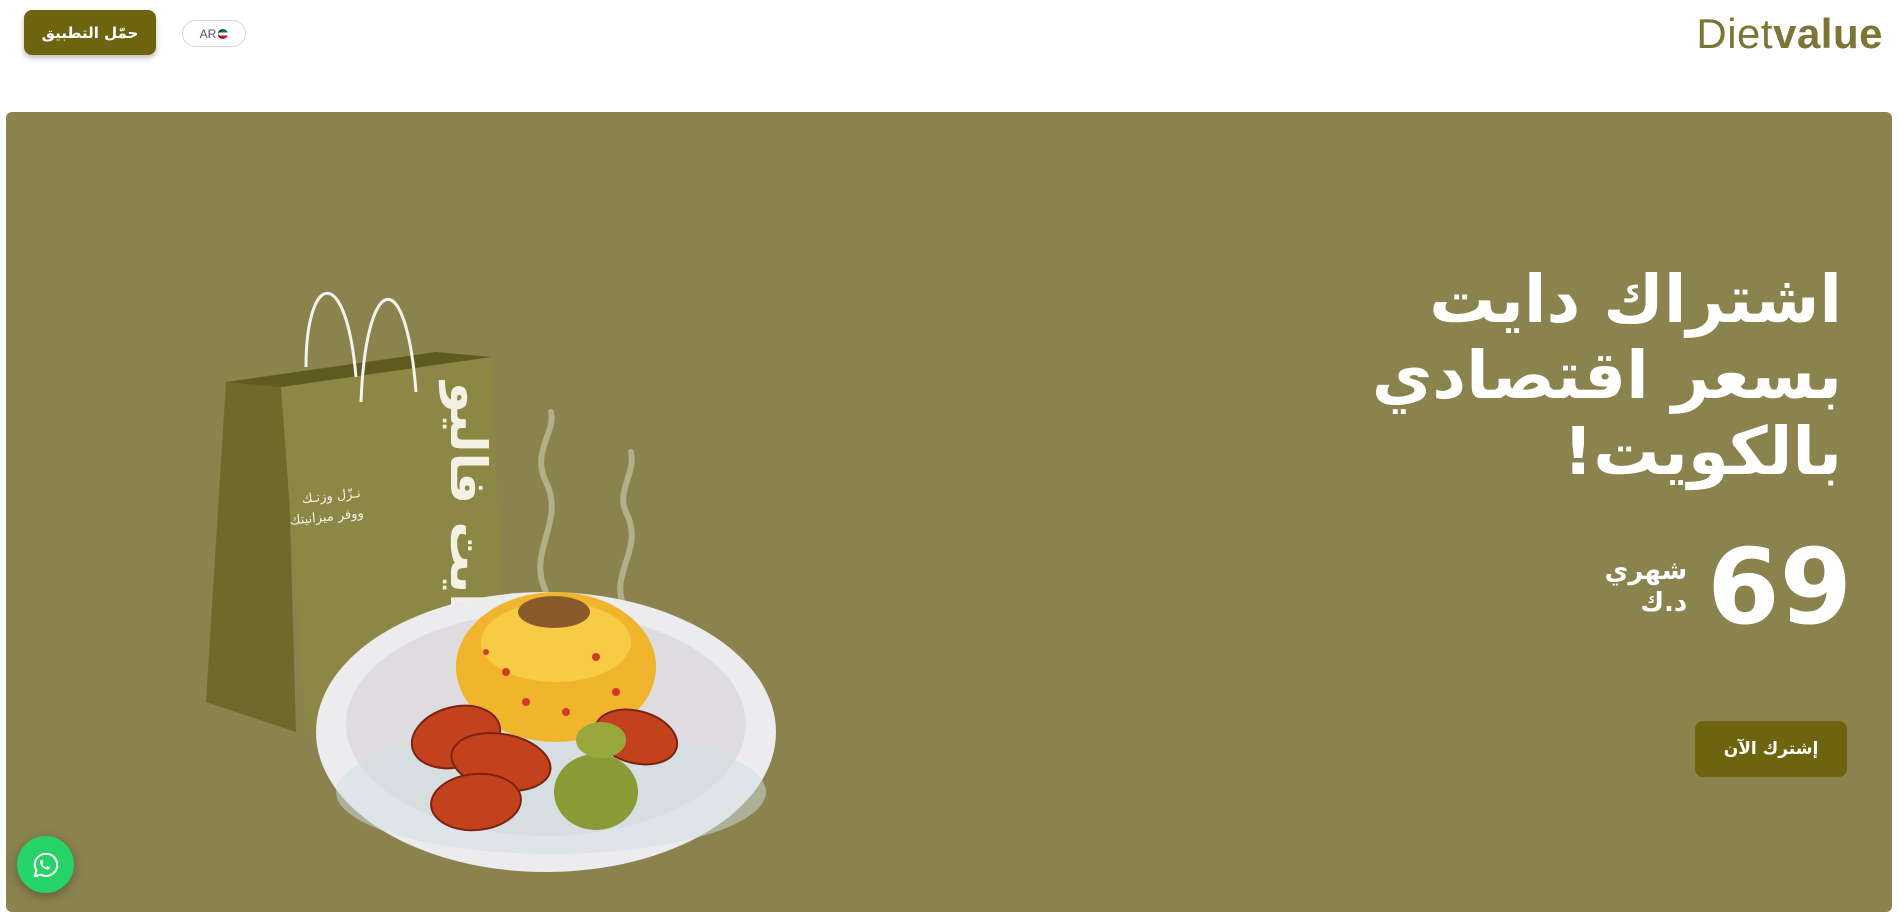  Describe the element at coordinates (1779, 587) in the screenshot. I see `price-amount: 69` at that location.